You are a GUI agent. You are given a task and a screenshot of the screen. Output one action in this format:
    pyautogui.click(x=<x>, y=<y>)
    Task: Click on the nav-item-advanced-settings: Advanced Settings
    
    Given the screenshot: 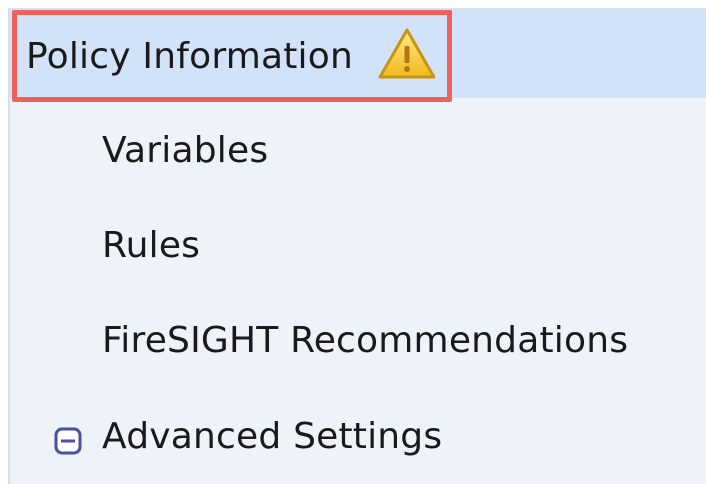 What is the action you would take?
    pyautogui.click(x=272, y=436)
    